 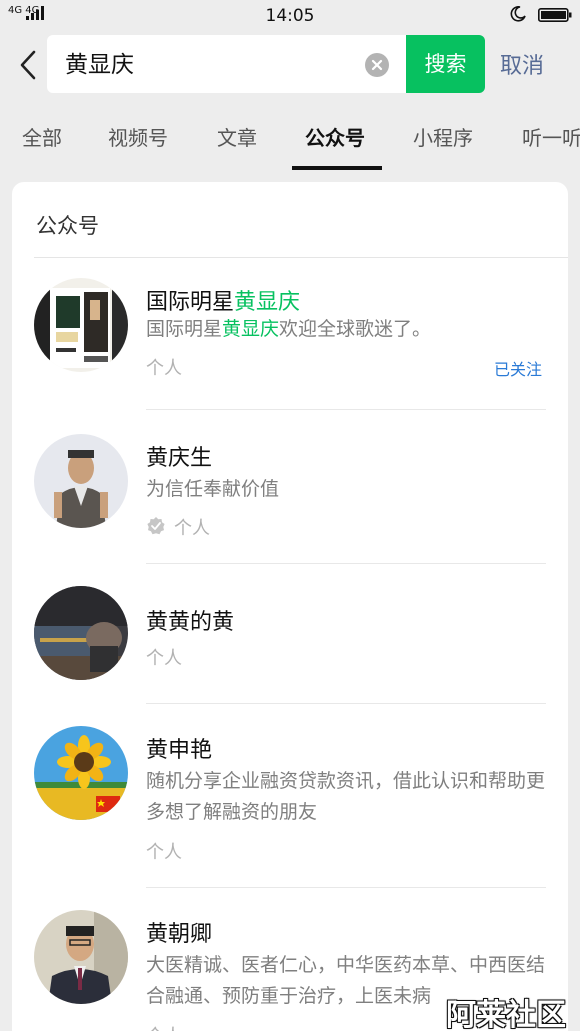 I want to click on account-item: 国际明星黄显庆 国际明星黄显庆欢迎全球歌迷了。 个人 已关注, so click(x=290, y=343).